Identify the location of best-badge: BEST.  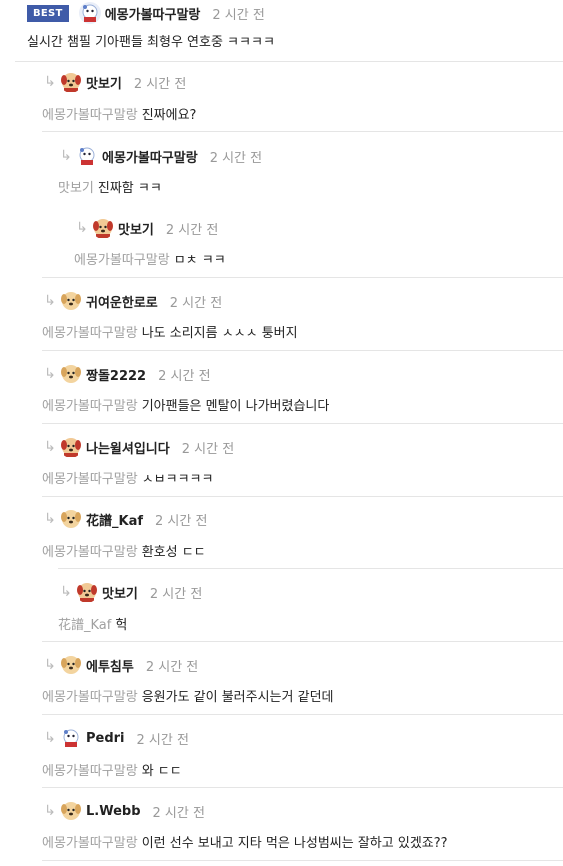
(48, 13).